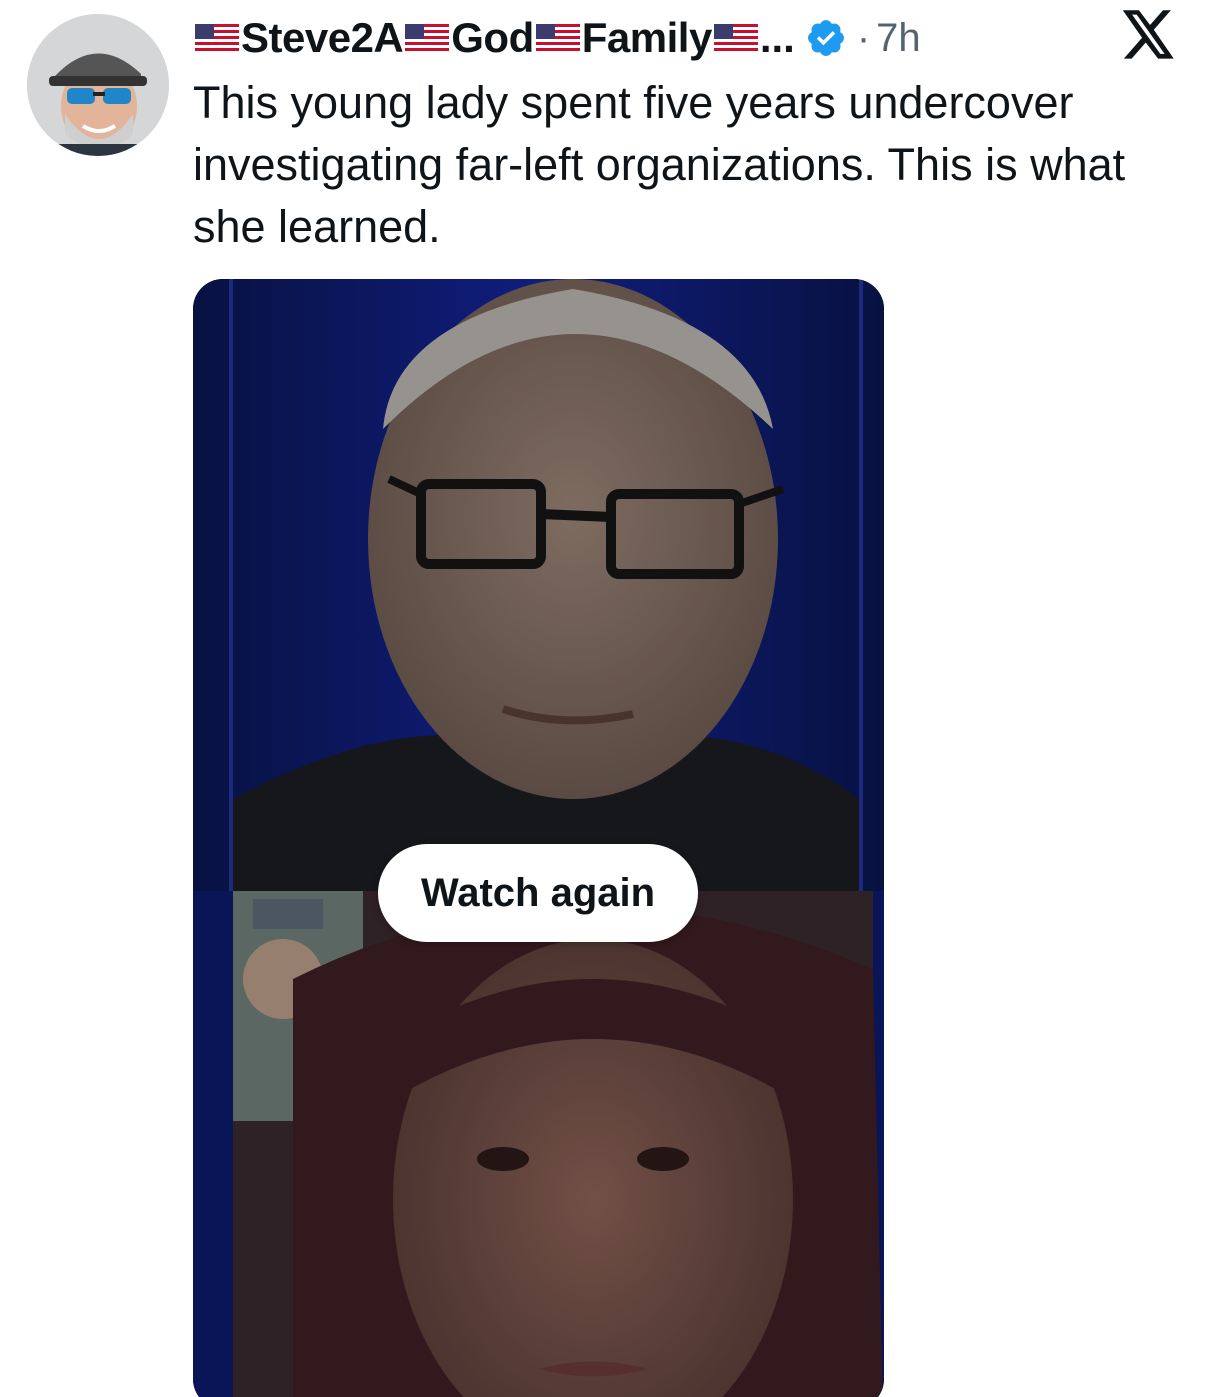  Describe the element at coordinates (826, 38) in the screenshot. I see `verified-badge-icon` at that location.